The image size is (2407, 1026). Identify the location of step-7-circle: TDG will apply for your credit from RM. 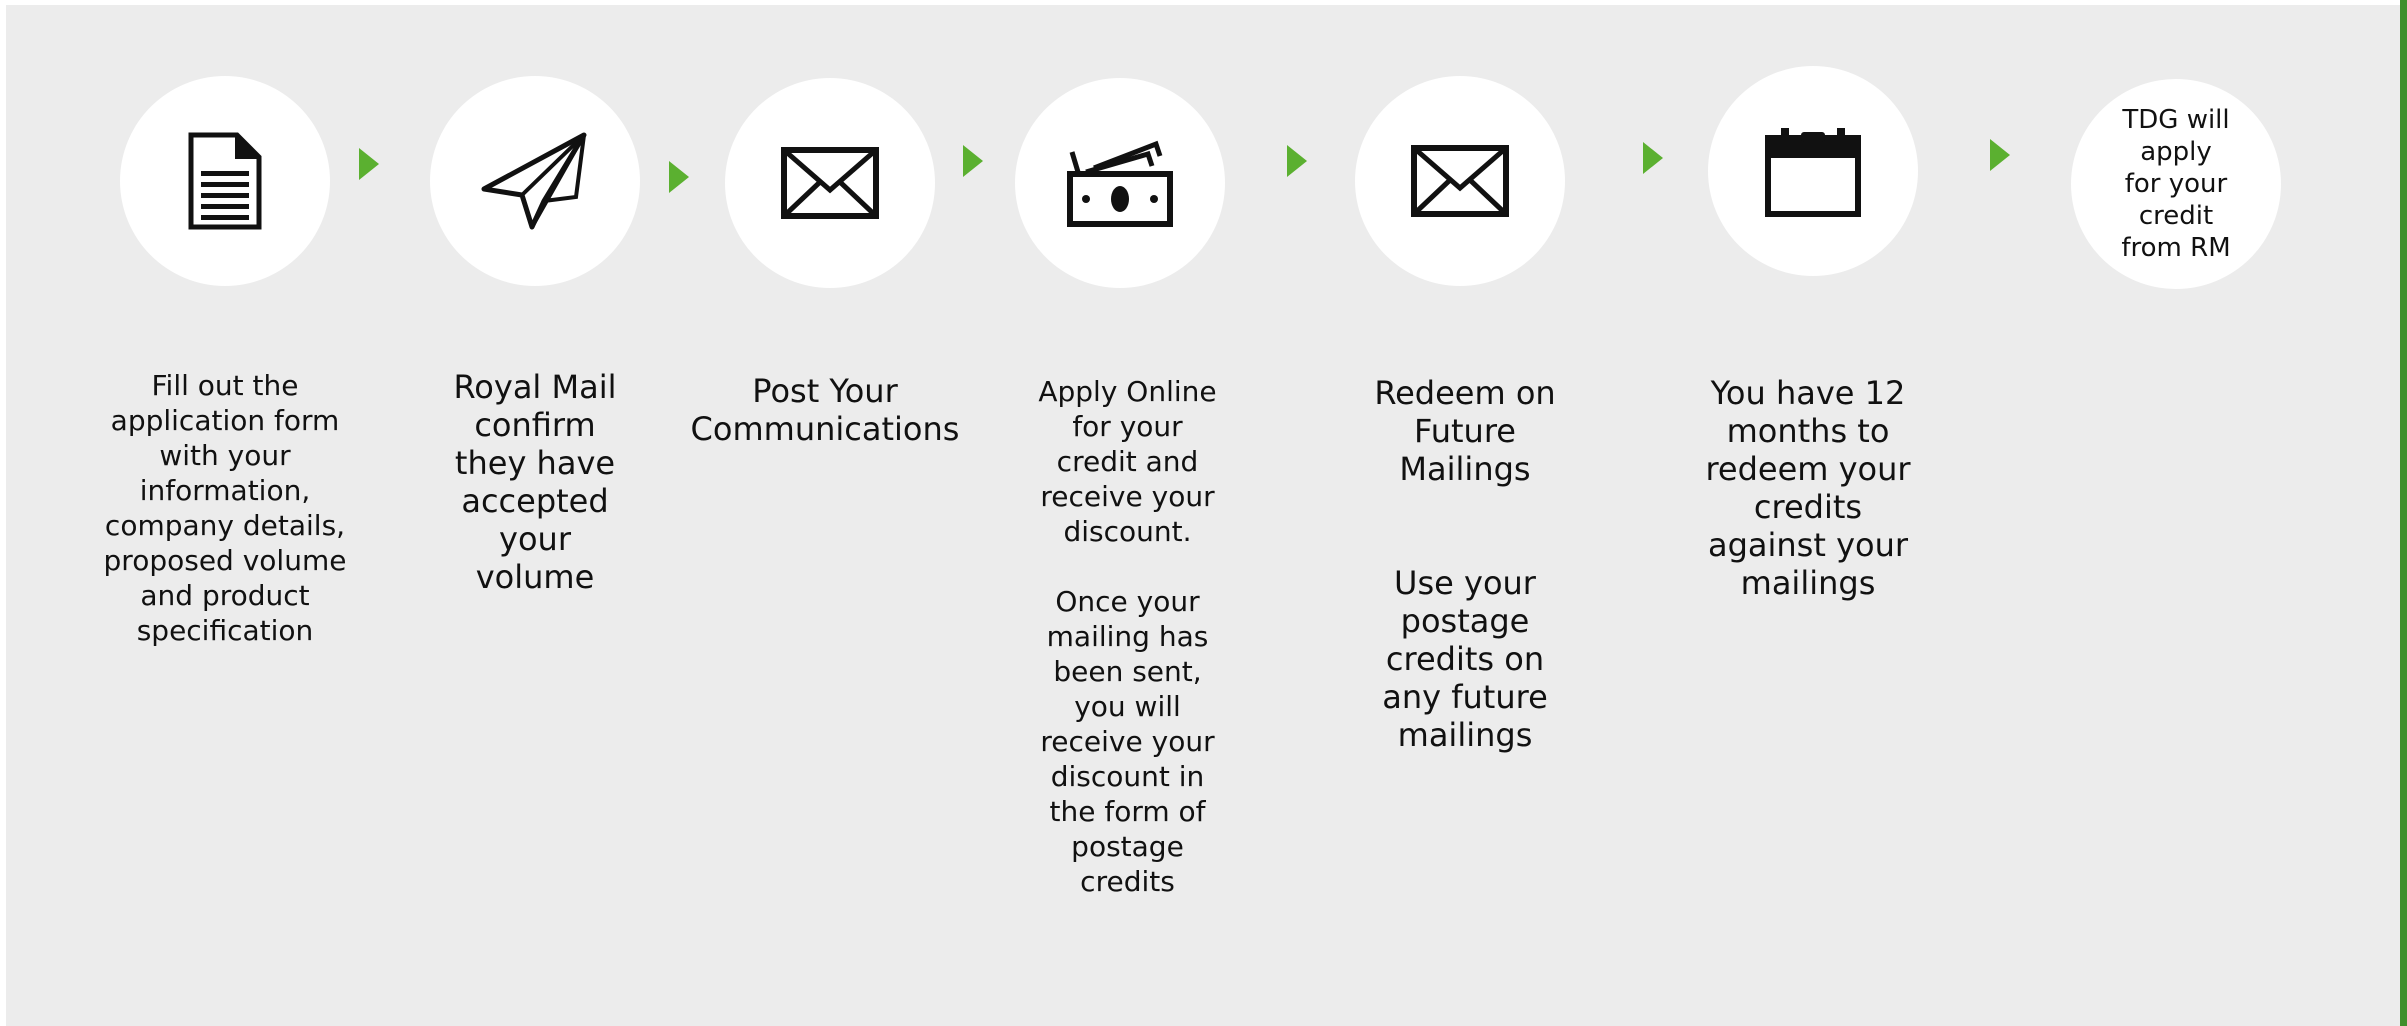
(2176, 184).